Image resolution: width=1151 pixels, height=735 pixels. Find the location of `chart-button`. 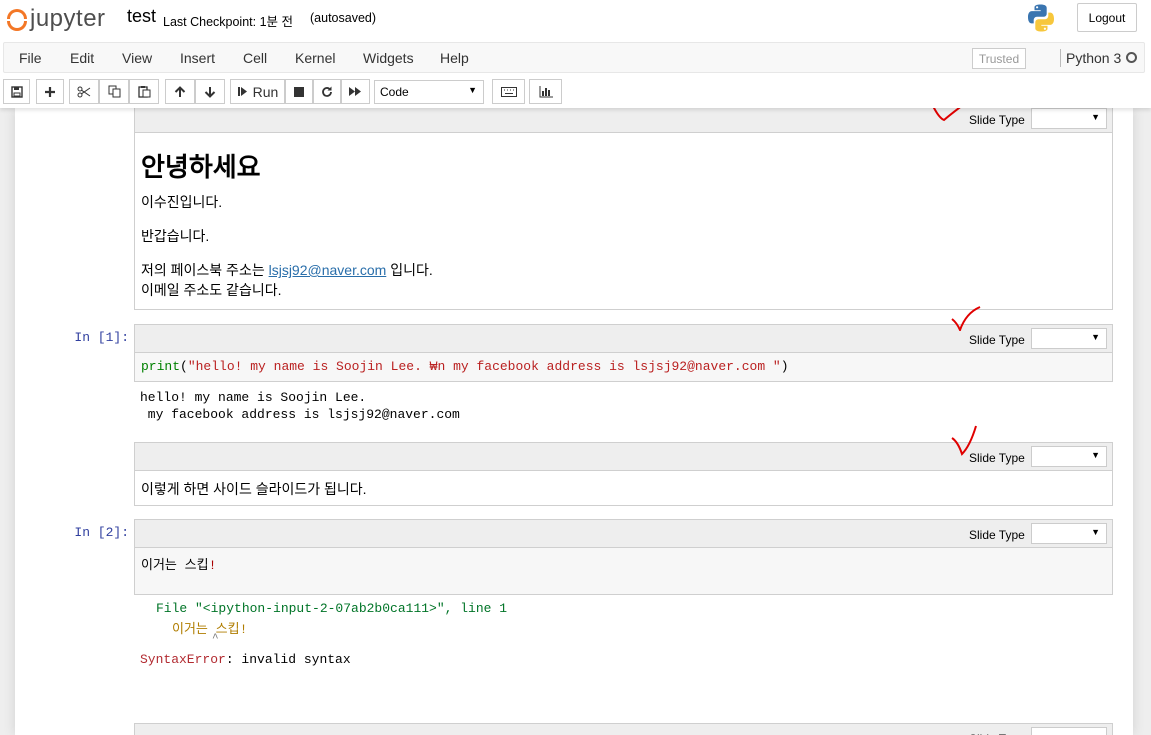

chart-button is located at coordinates (545, 91).